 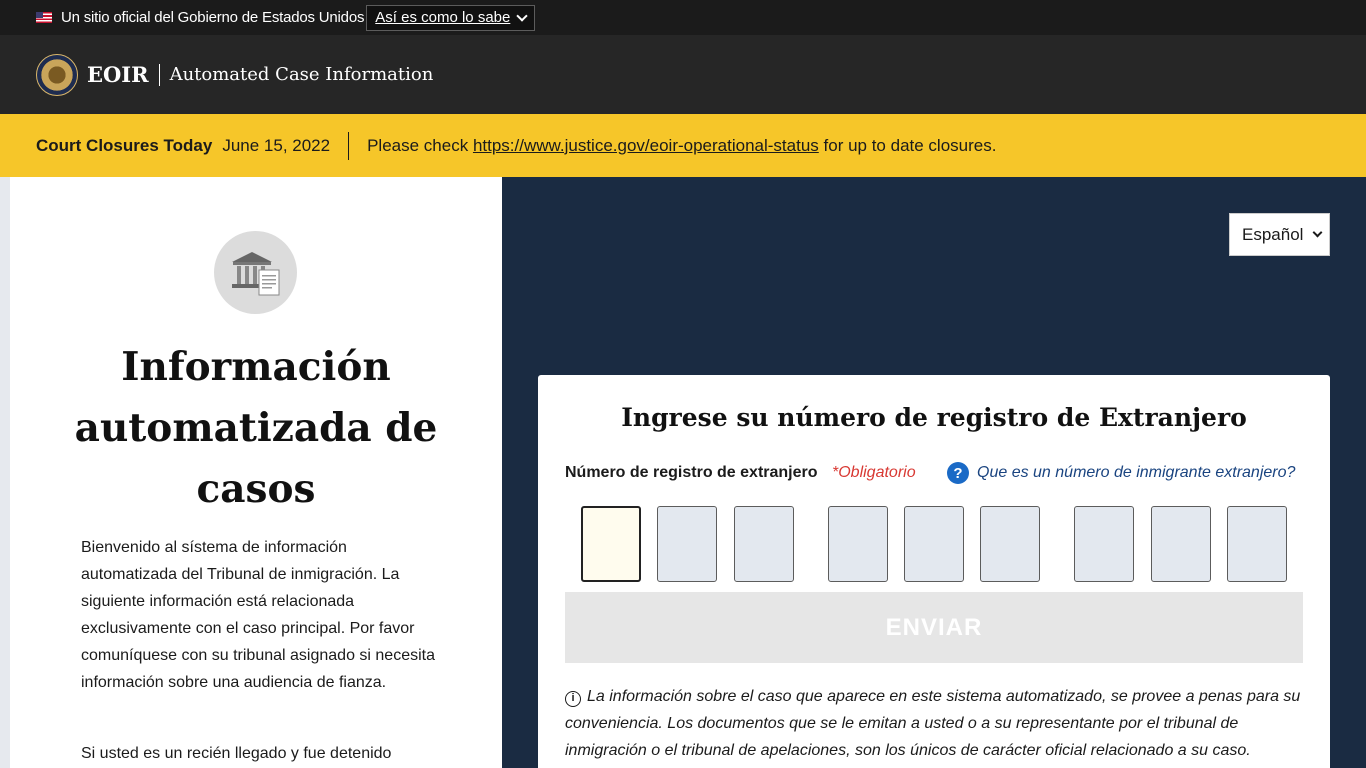 I want to click on language-select: Español, so click(x=1279, y=234).